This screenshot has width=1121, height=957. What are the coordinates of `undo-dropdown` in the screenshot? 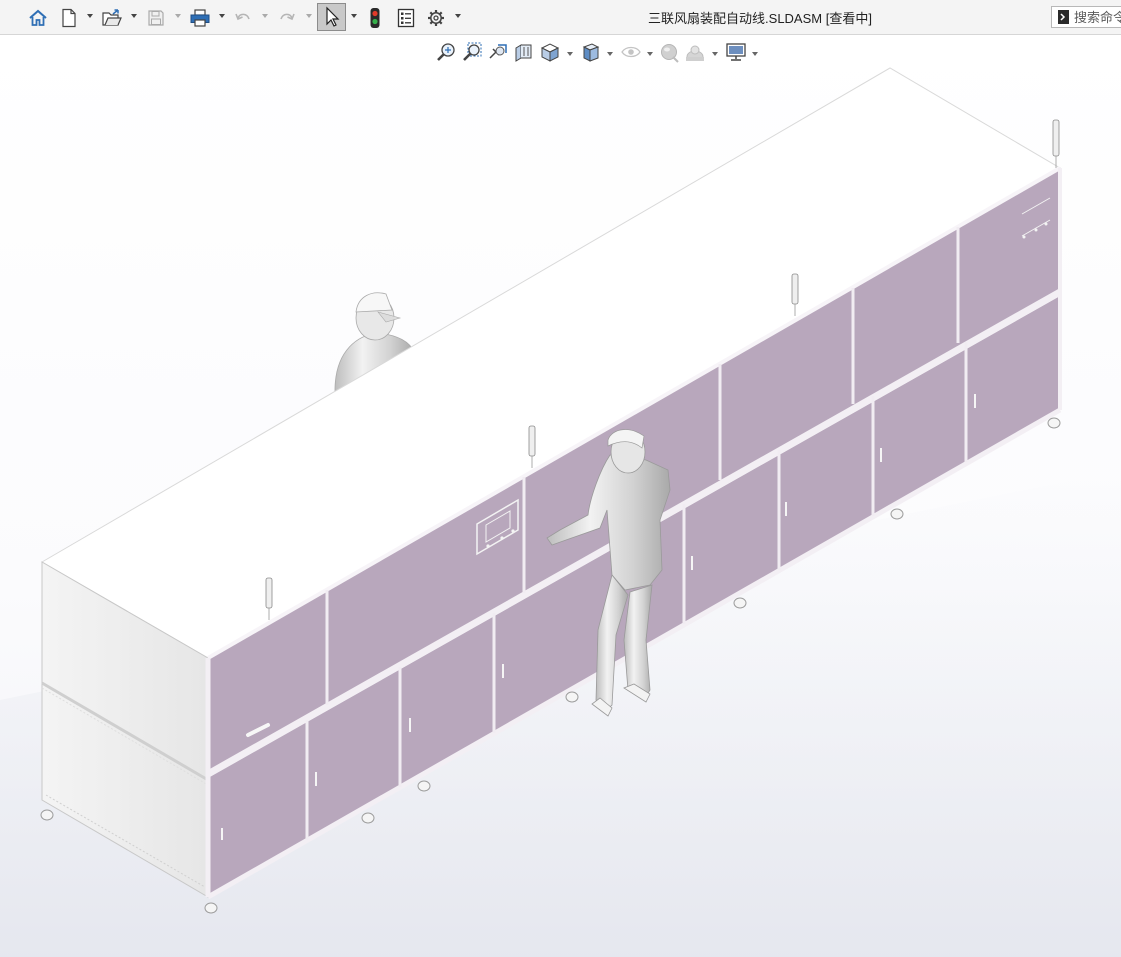 It's located at (265, 16).